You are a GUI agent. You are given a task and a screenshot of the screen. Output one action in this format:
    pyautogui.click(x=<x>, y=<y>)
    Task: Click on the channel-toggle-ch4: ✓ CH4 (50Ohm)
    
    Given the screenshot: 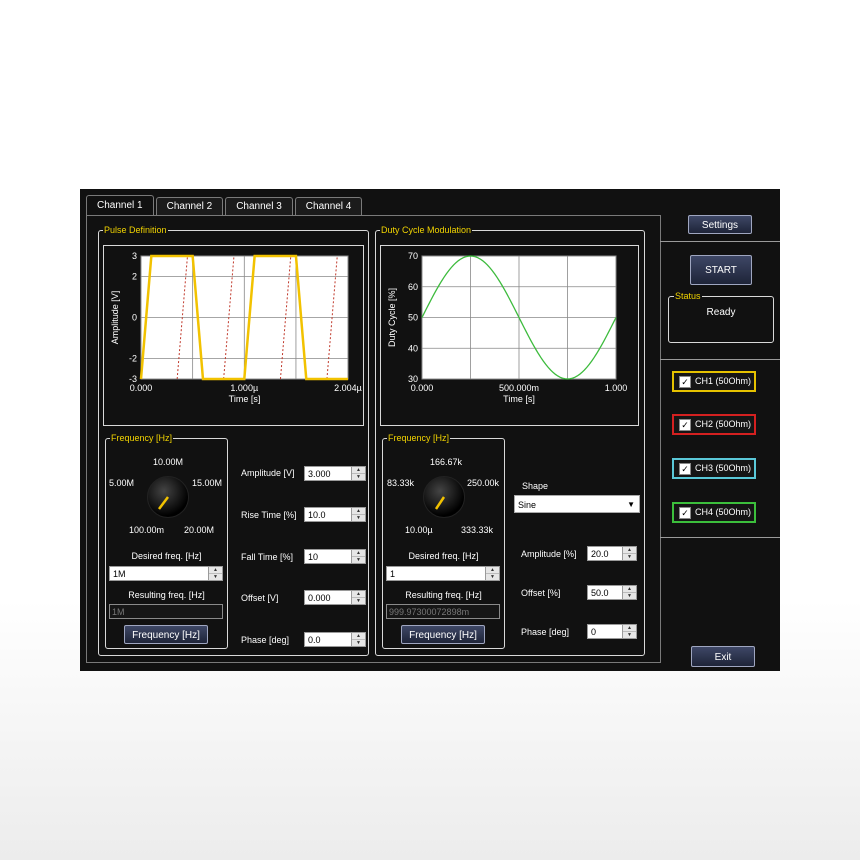 What is the action you would take?
    pyautogui.click(x=714, y=512)
    